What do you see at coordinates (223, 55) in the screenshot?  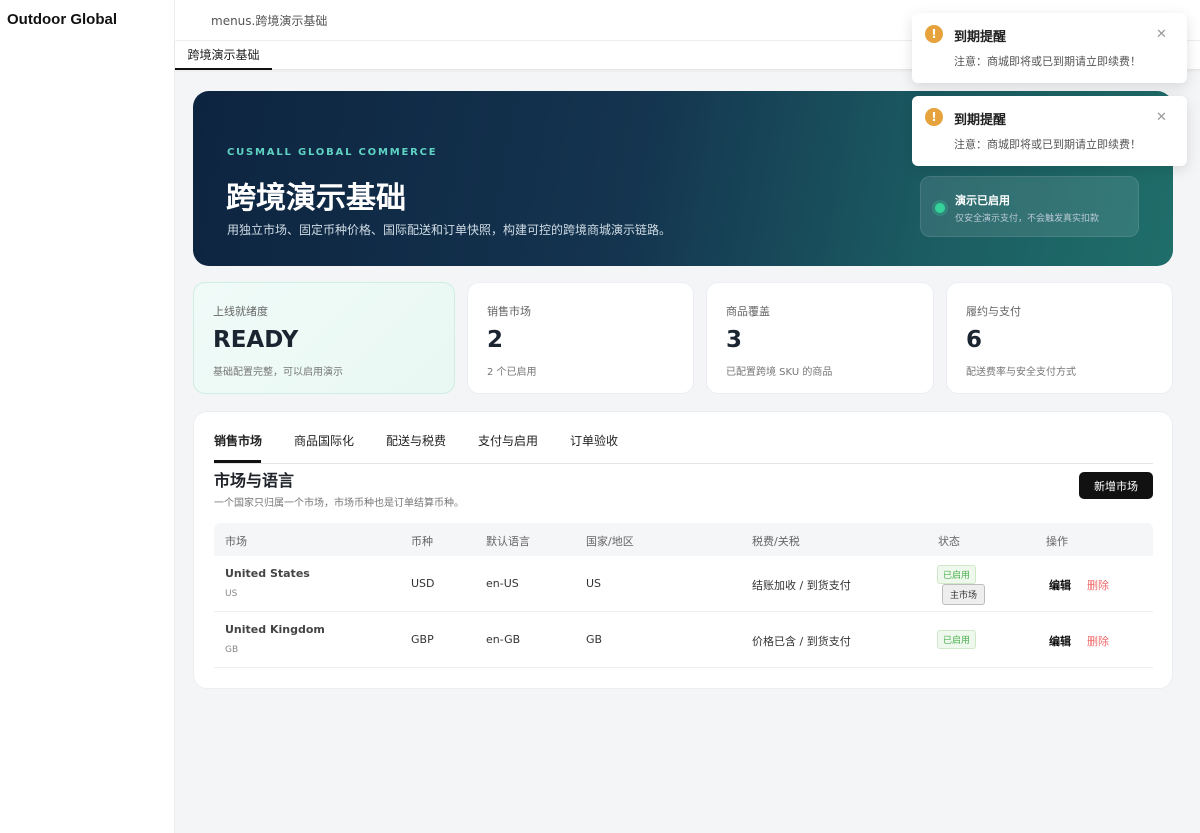 I see `page-tab-active: 跨境演示基础` at bounding box center [223, 55].